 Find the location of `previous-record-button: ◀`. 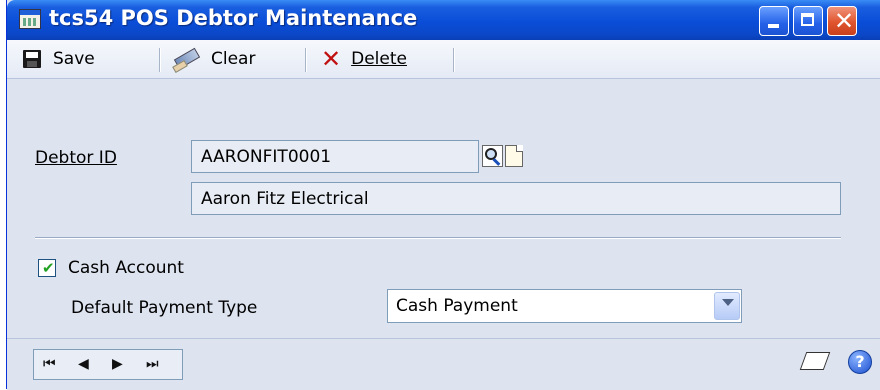

previous-record-button: ◀ is located at coordinates (83, 364).